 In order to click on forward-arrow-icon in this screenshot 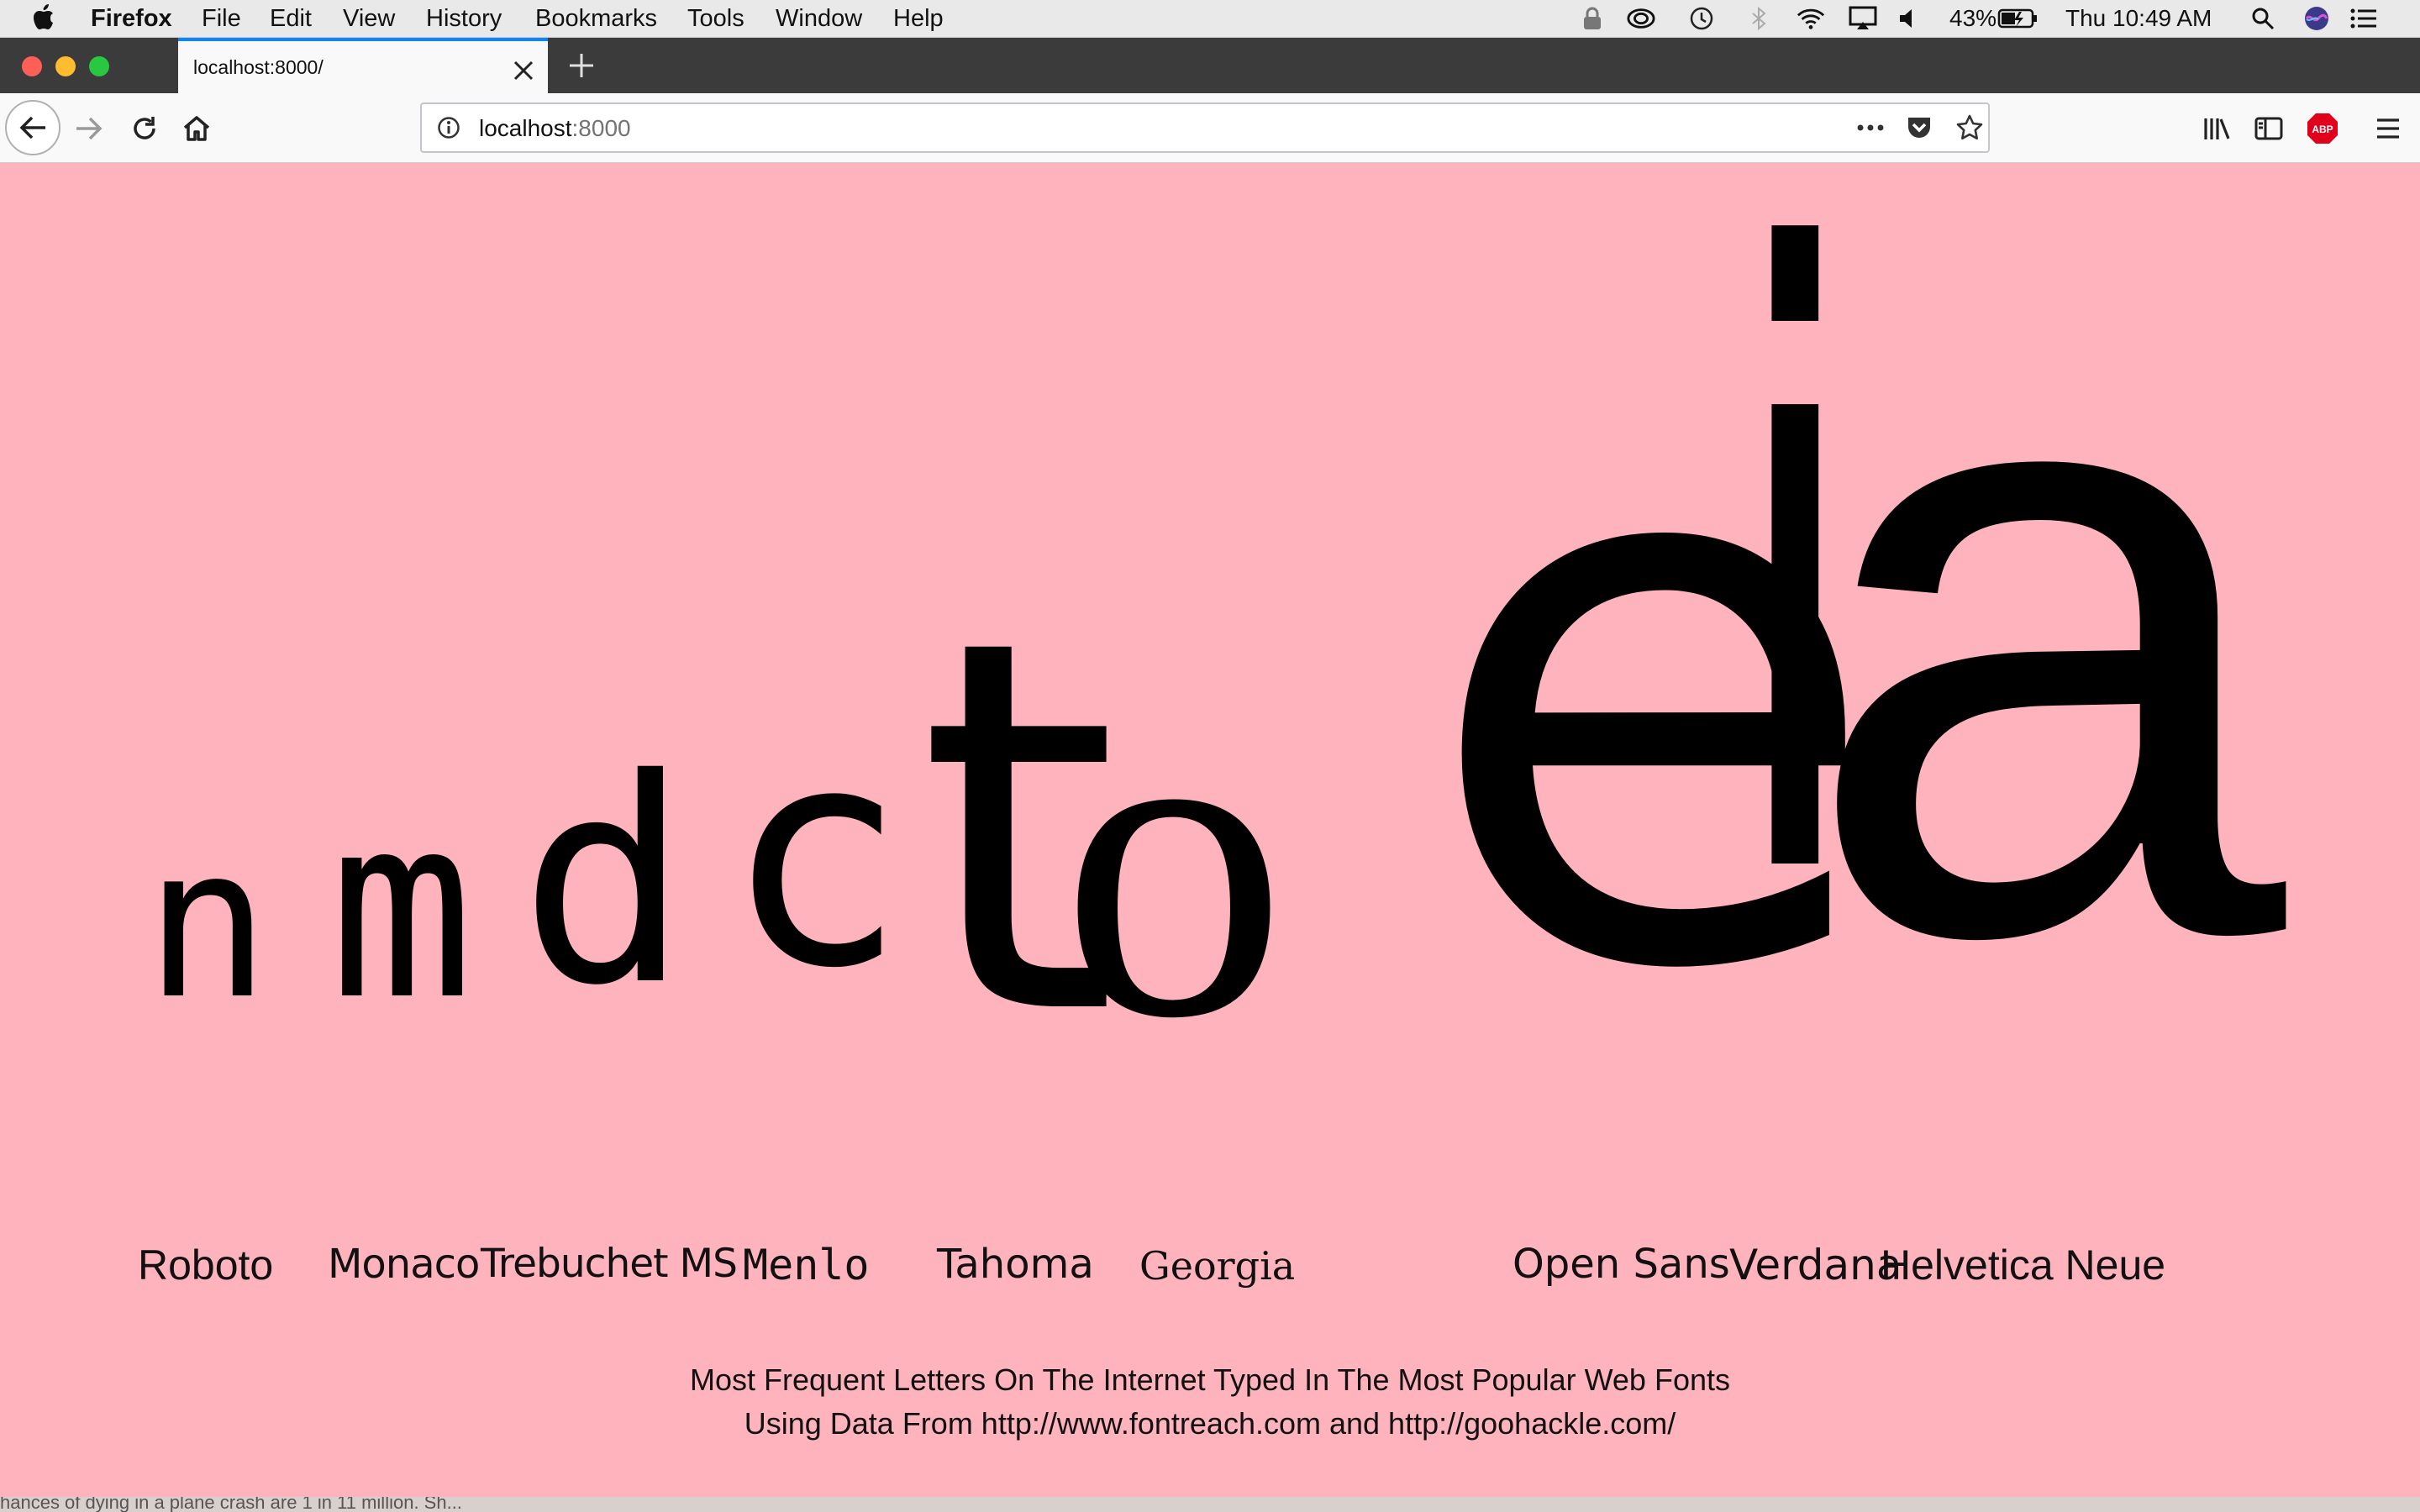, I will do `click(90, 128)`.